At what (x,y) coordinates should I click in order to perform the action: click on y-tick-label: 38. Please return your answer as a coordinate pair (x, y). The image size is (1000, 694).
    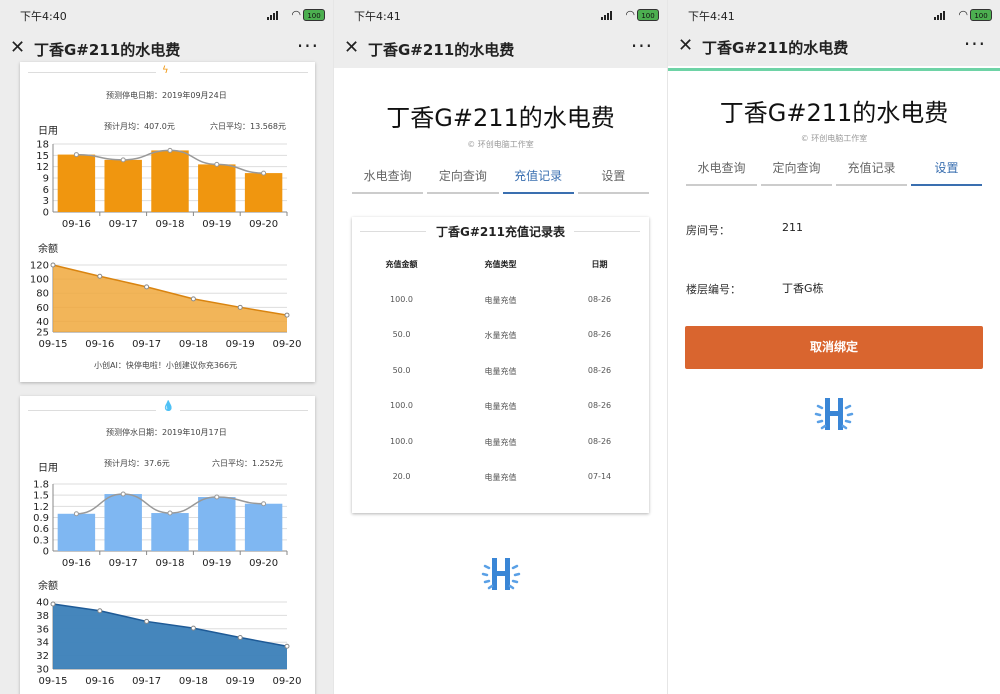
    Looking at the image, I should click on (42, 616).